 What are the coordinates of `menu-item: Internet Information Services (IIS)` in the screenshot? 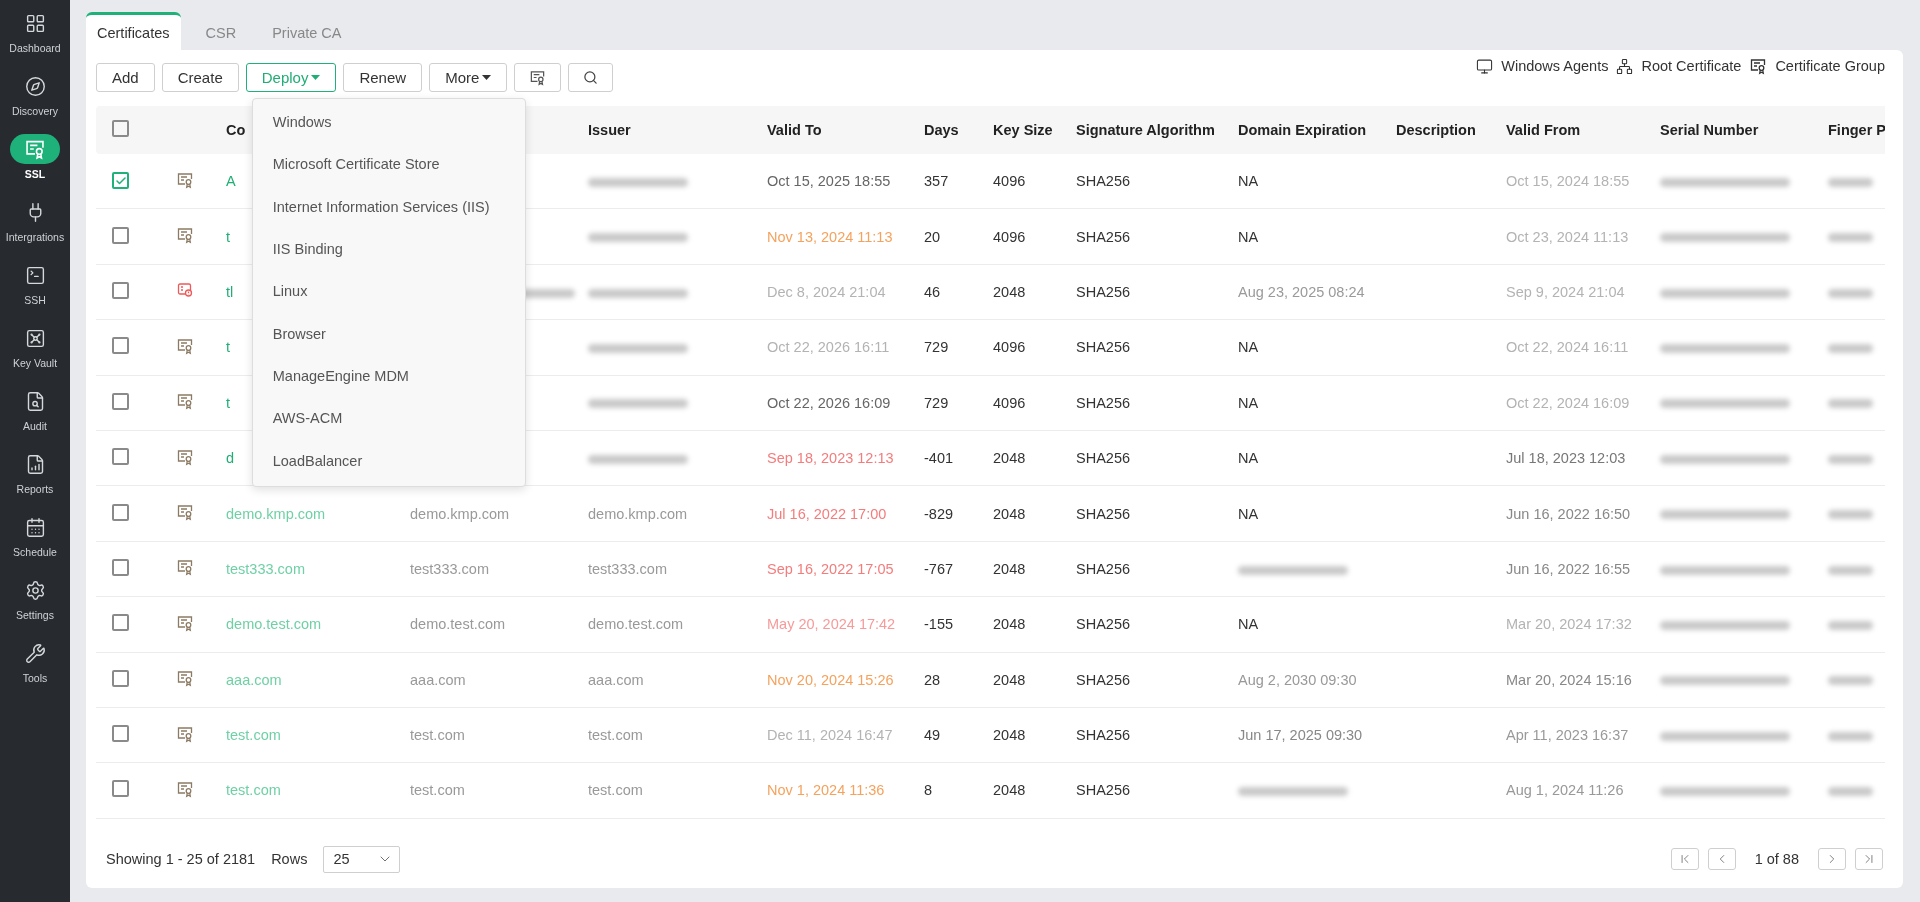 It's located at (388, 206).